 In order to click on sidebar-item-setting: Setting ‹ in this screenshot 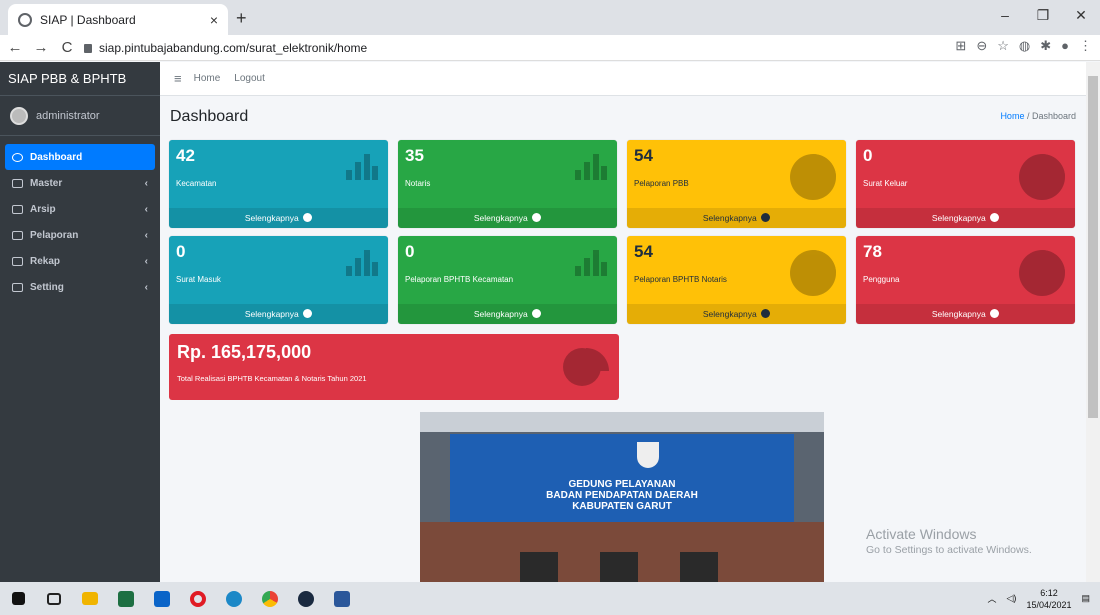, I will do `click(80, 287)`.